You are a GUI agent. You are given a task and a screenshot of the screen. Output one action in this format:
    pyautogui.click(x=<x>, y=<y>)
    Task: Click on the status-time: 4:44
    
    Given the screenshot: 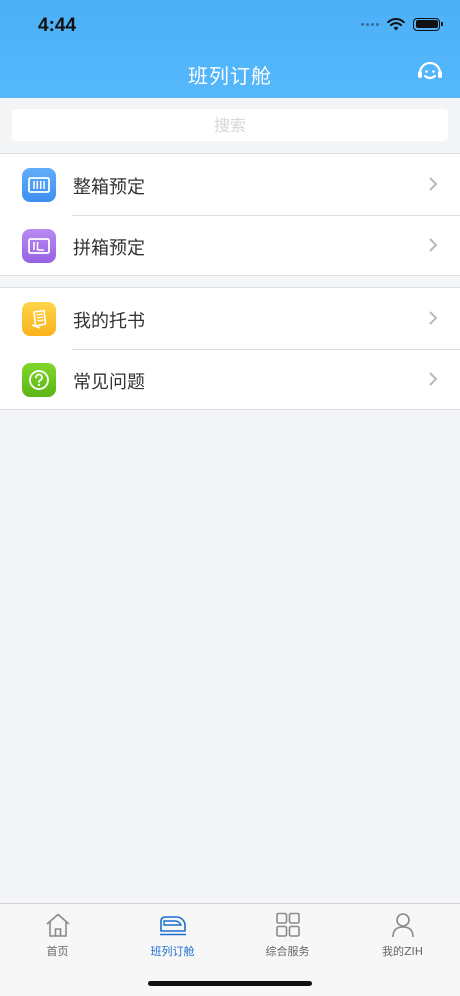 What is the action you would take?
    pyautogui.click(x=57, y=25)
    